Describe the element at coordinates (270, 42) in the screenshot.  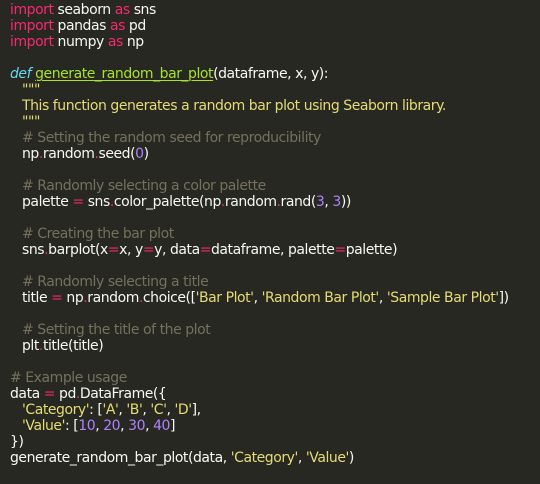
I see `code-line-3: import numpy as np` at that location.